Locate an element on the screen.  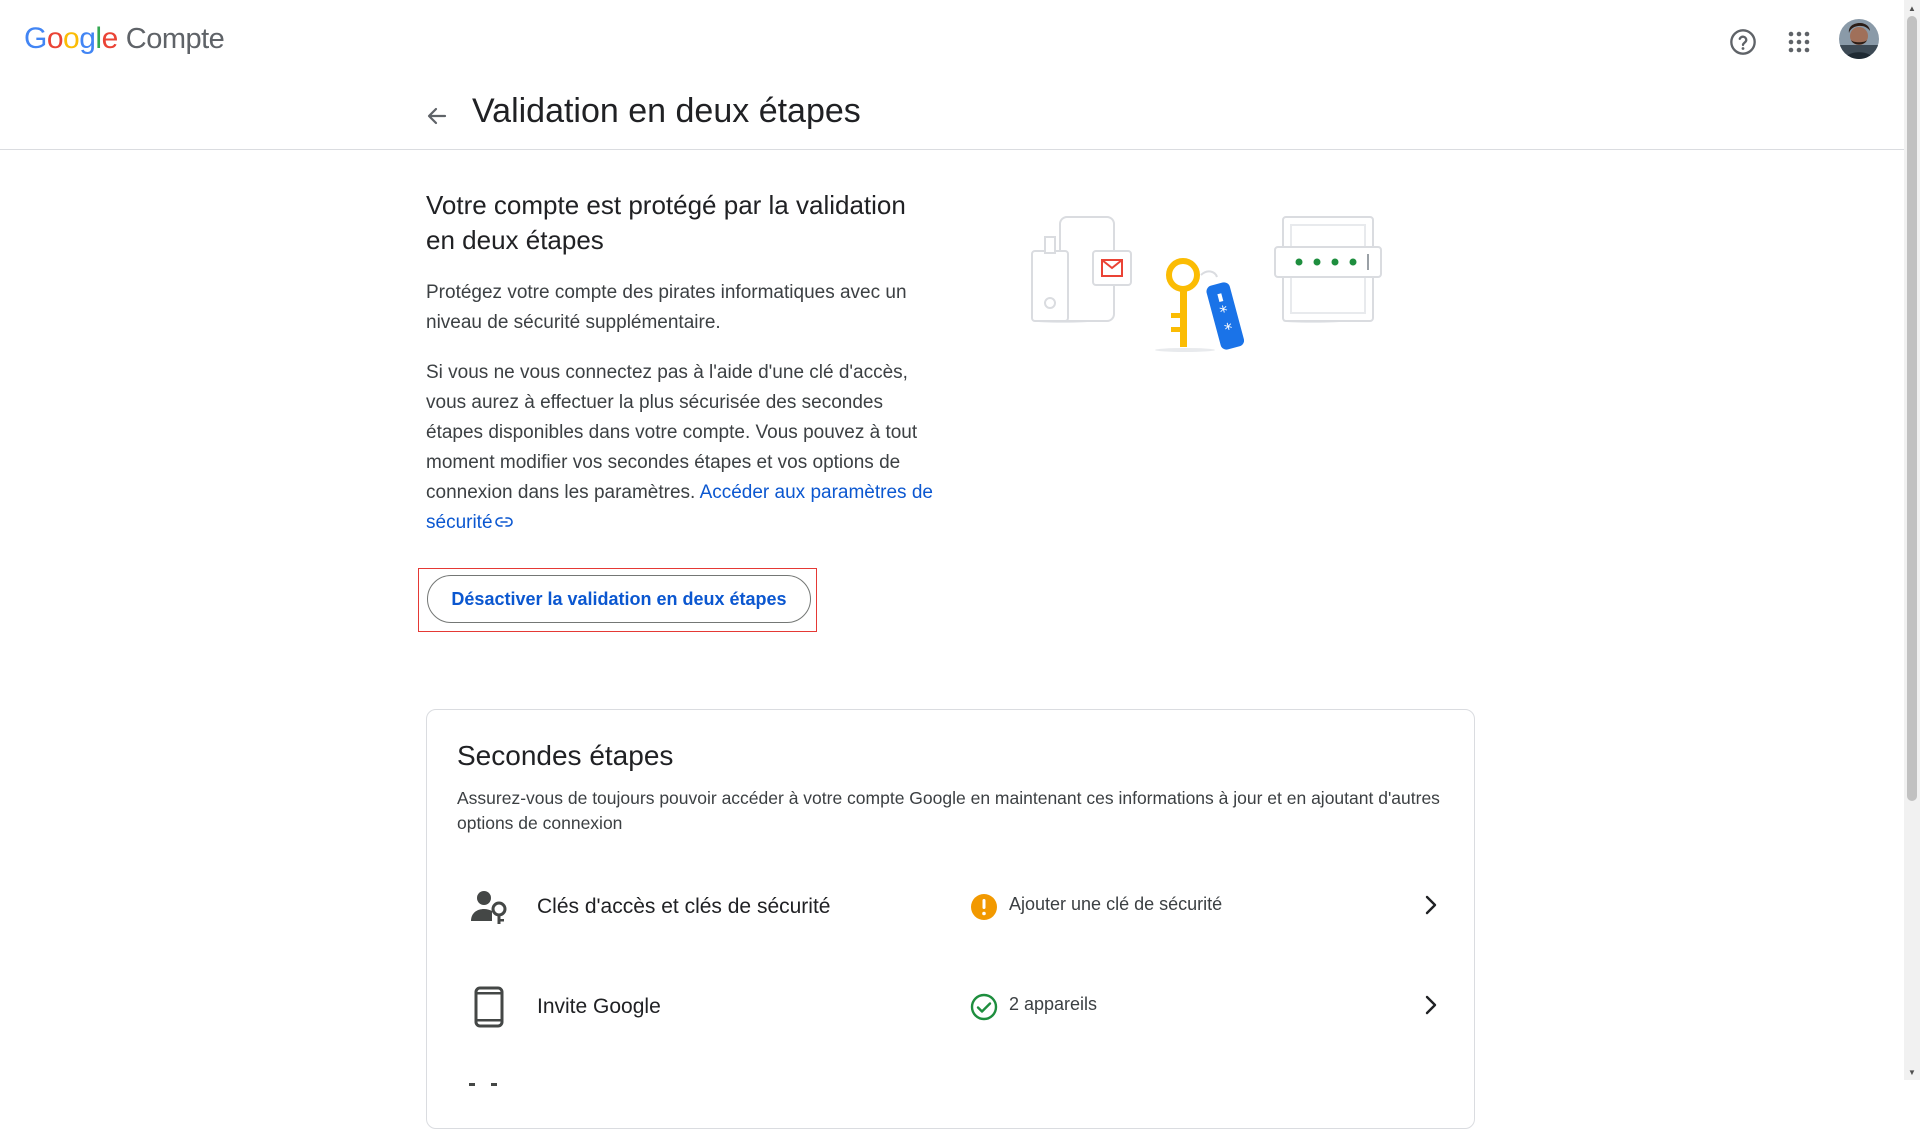
partial-next-row-icon is located at coordinates (487, 1085).